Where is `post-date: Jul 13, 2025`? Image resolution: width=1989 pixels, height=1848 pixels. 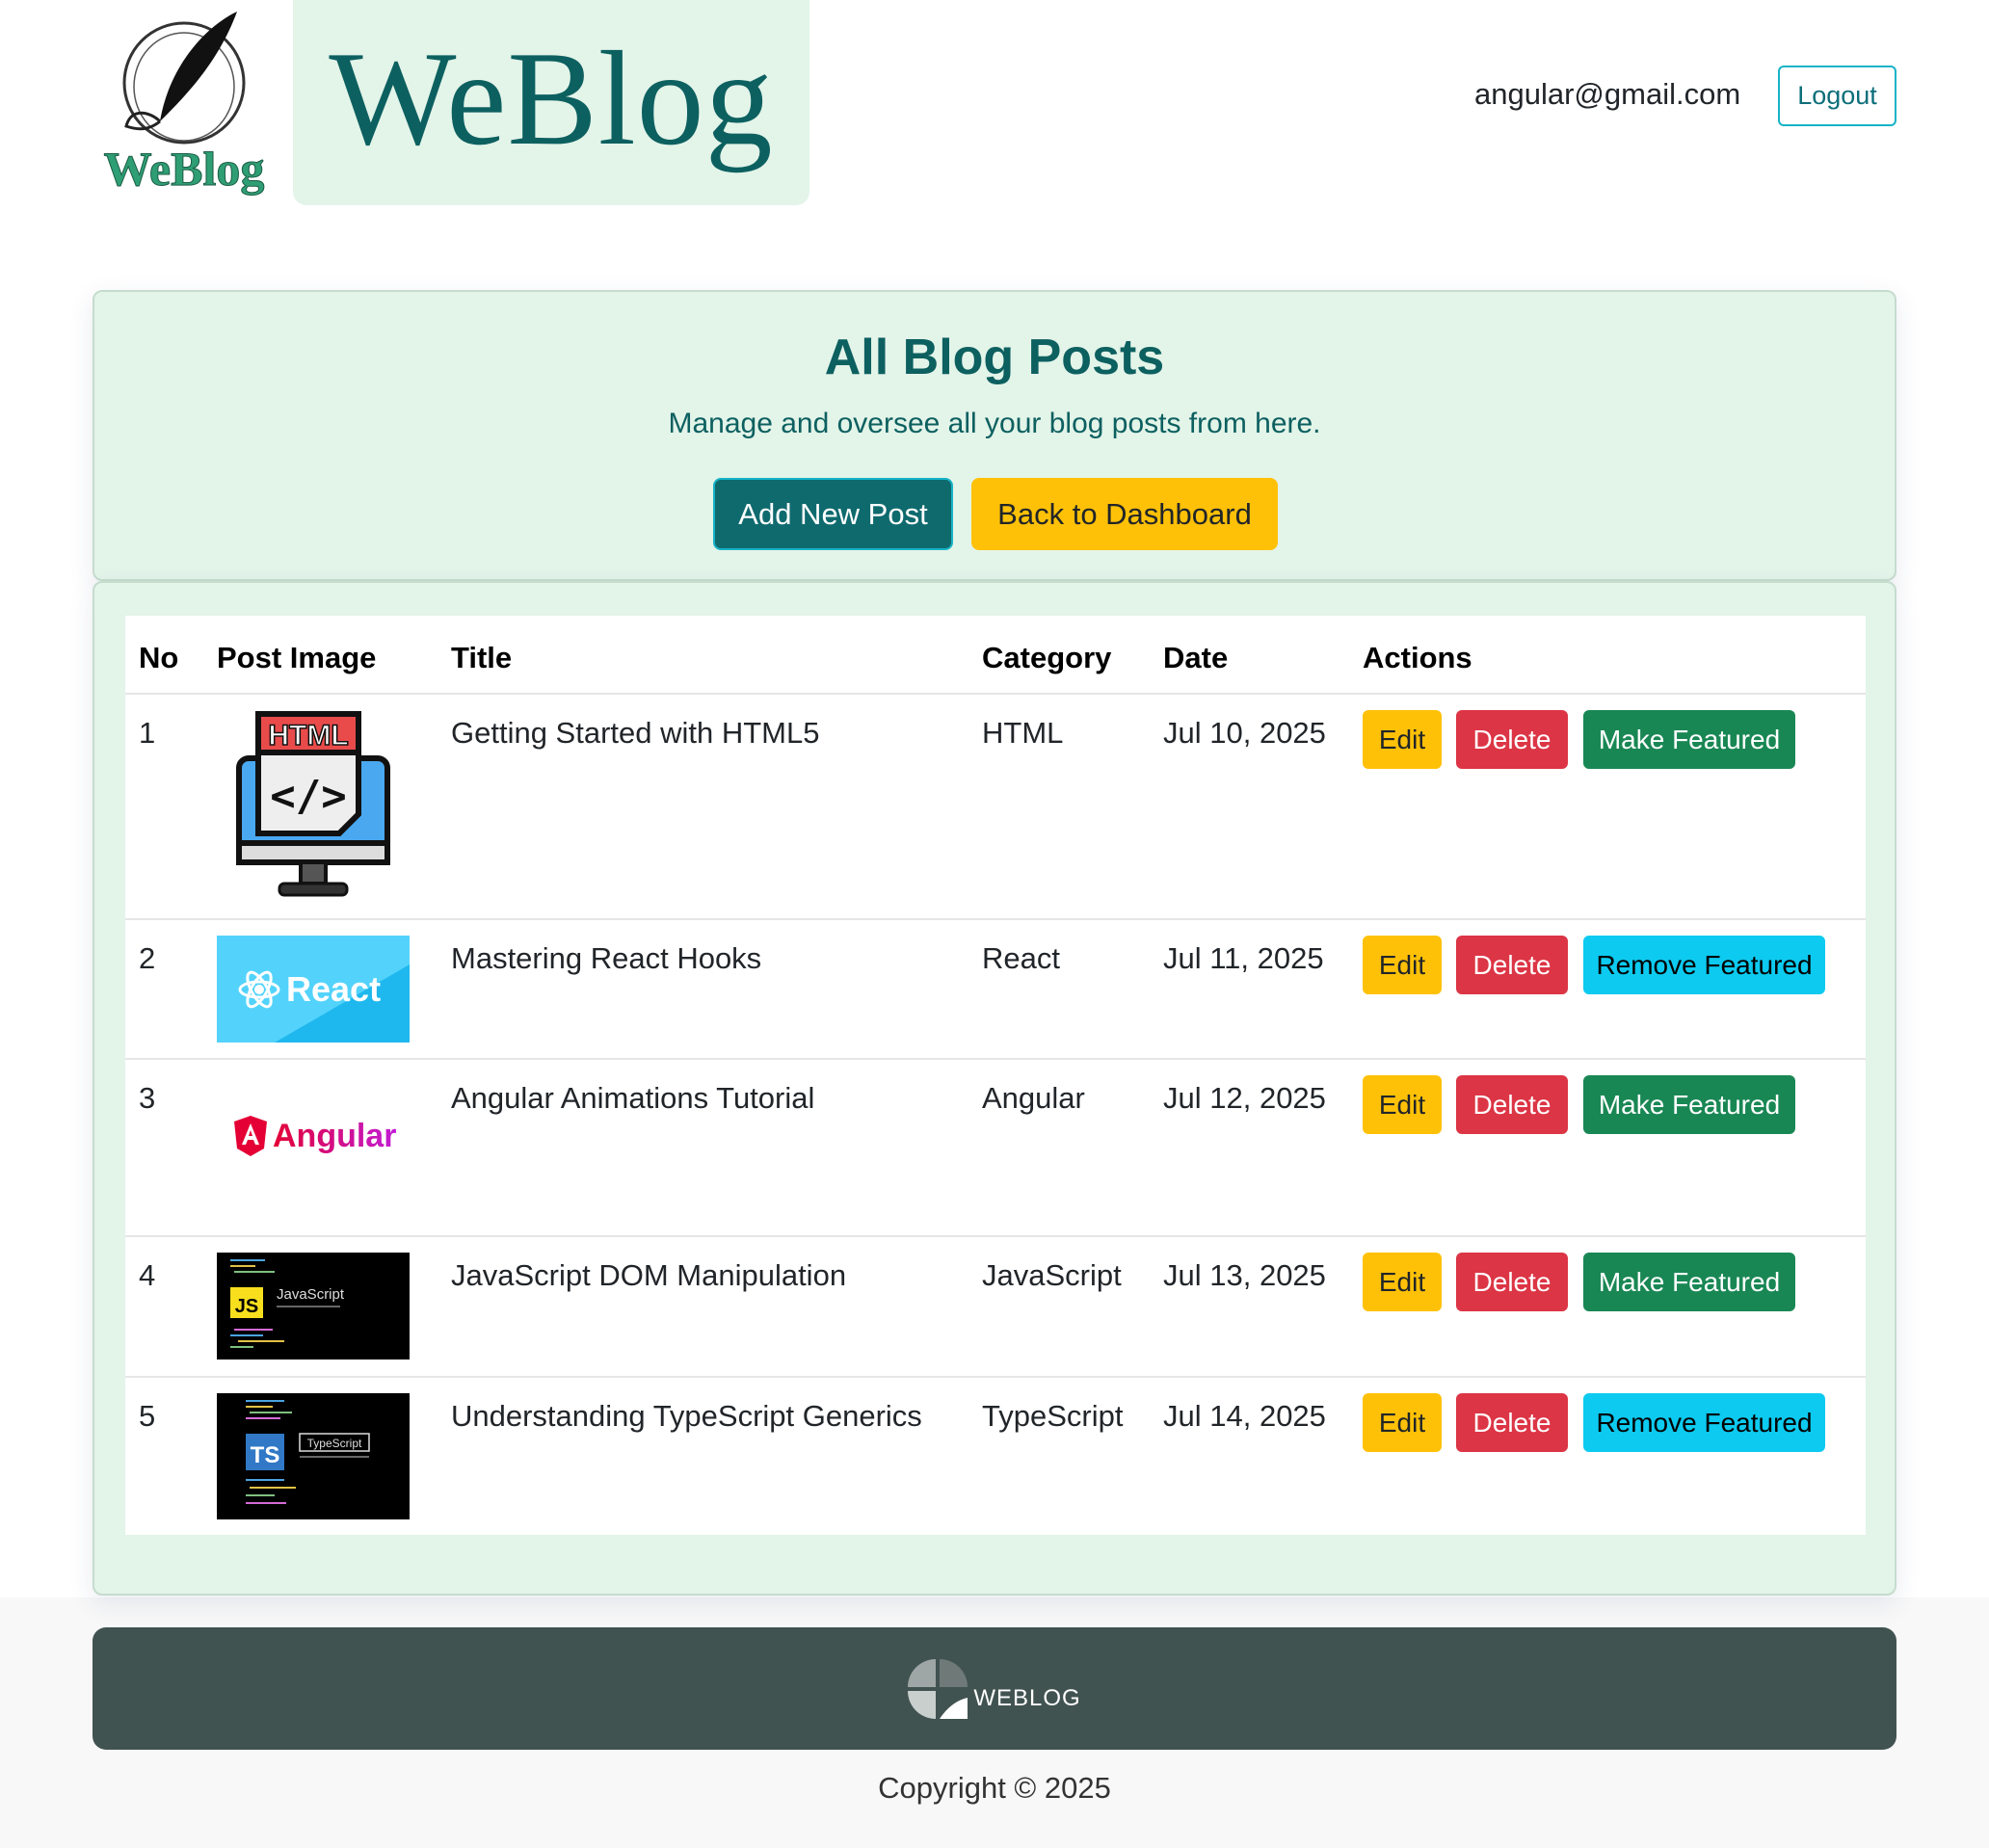 post-date: Jul 13, 2025 is located at coordinates (1245, 1275).